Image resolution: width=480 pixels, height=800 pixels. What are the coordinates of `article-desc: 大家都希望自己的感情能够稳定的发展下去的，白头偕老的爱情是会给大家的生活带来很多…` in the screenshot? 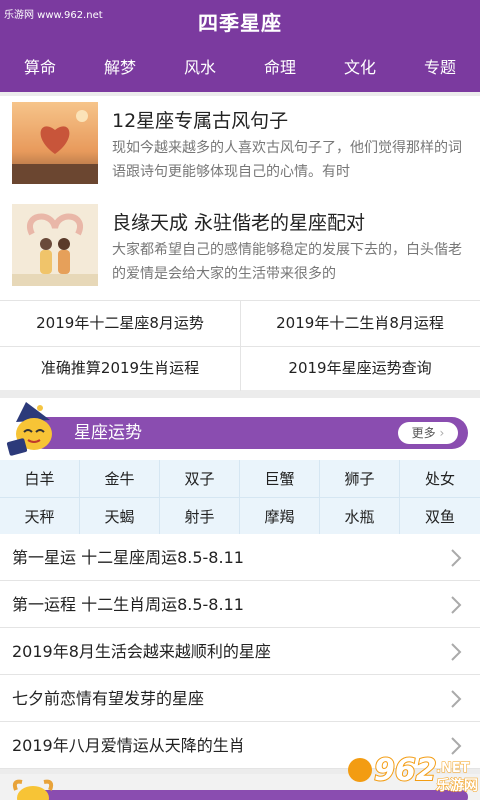 It's located at (287, 262).